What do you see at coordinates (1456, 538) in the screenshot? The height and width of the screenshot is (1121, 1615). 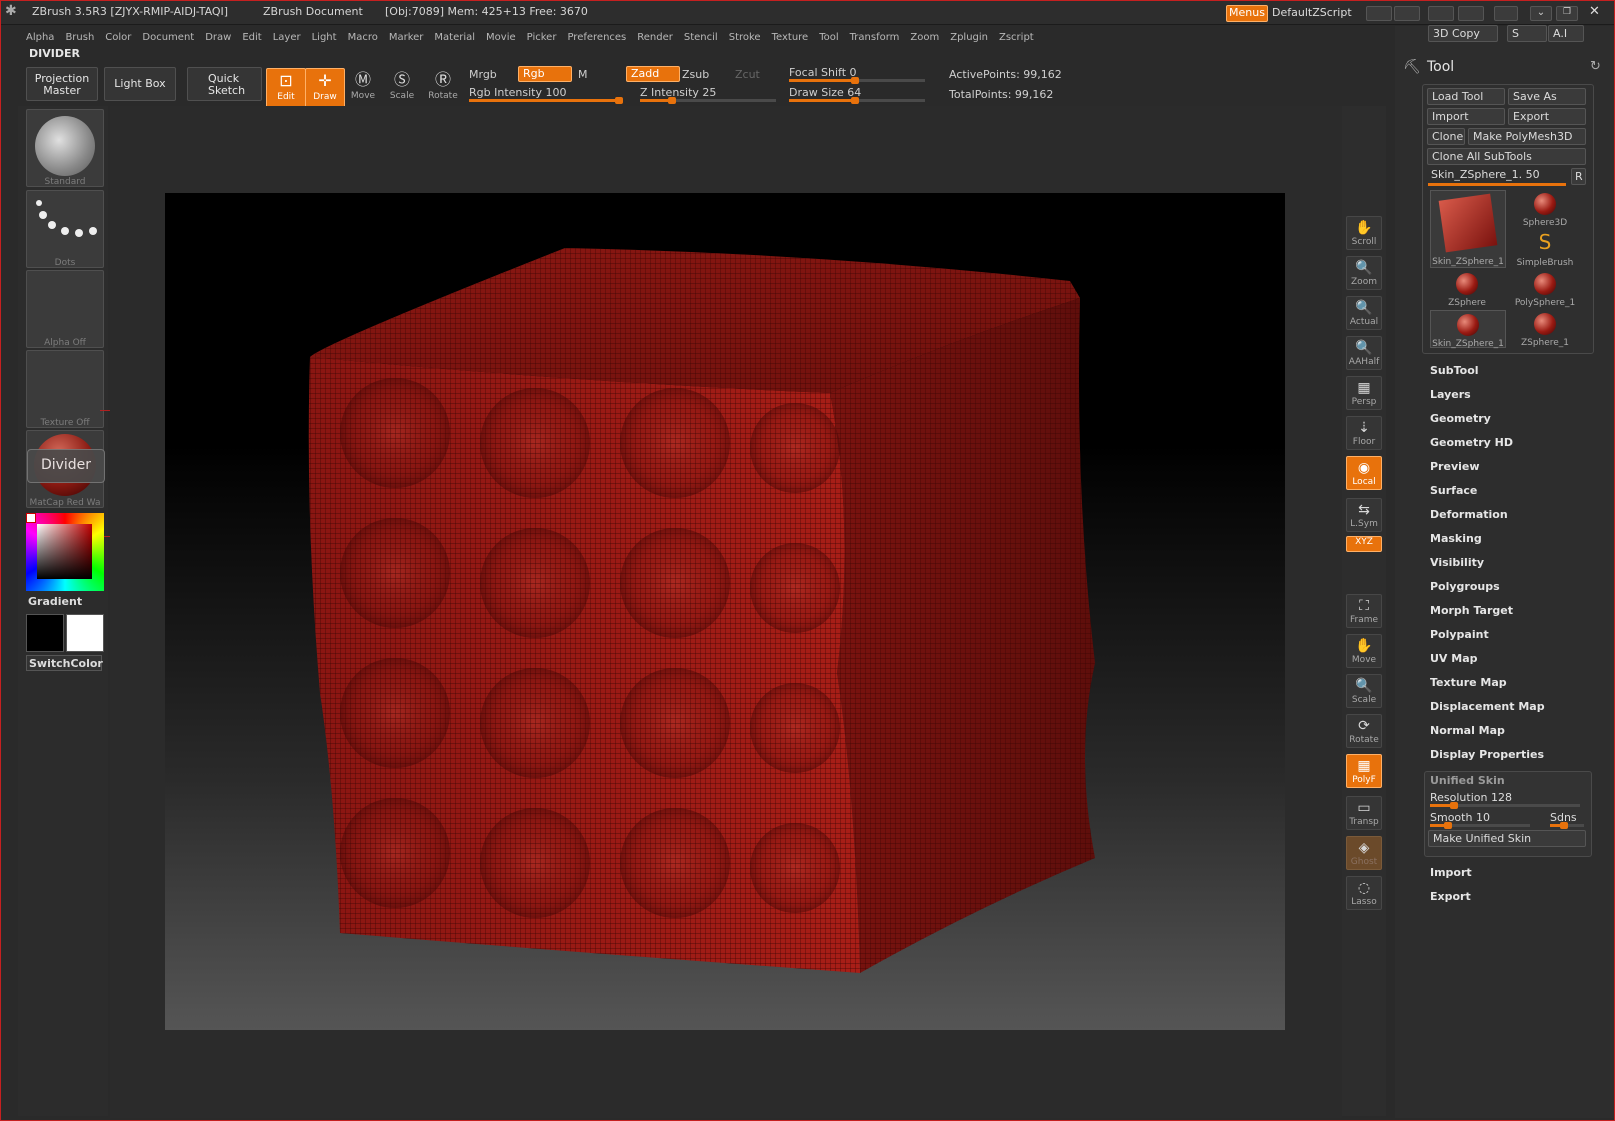 I see `section-masking: Masking` at bounding box center [1456, 538].